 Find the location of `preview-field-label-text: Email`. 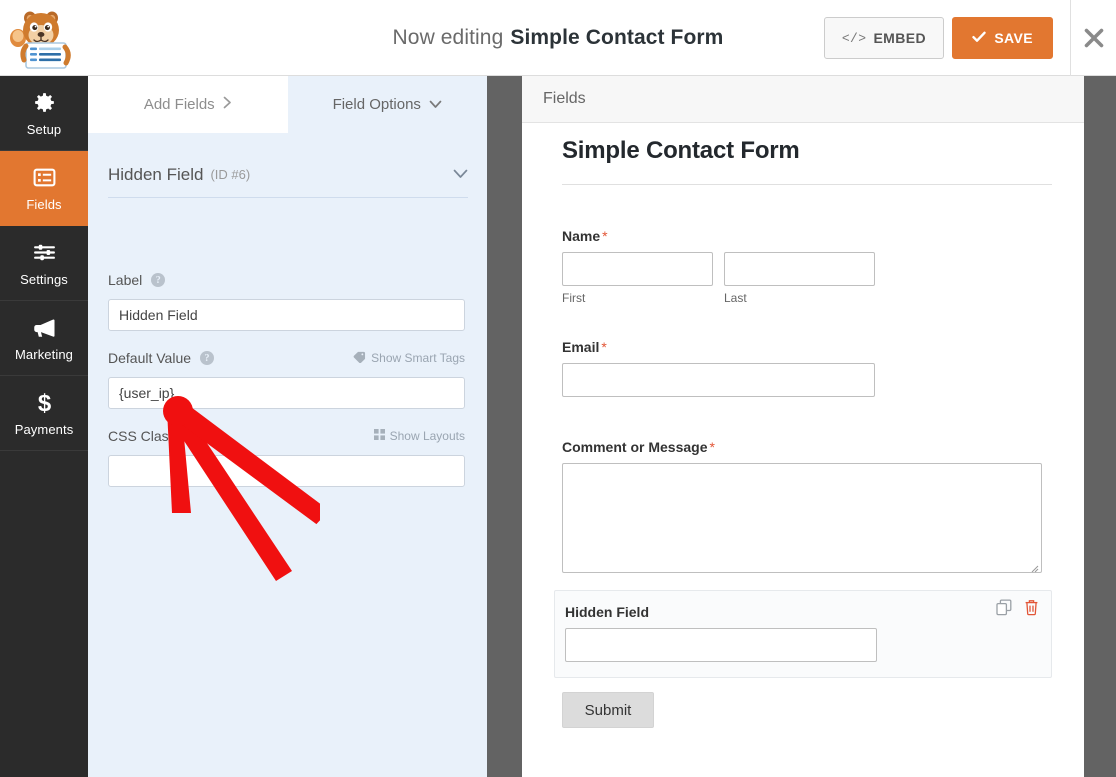

preview-field-label-text: Email is located at coordinates (581, 347).